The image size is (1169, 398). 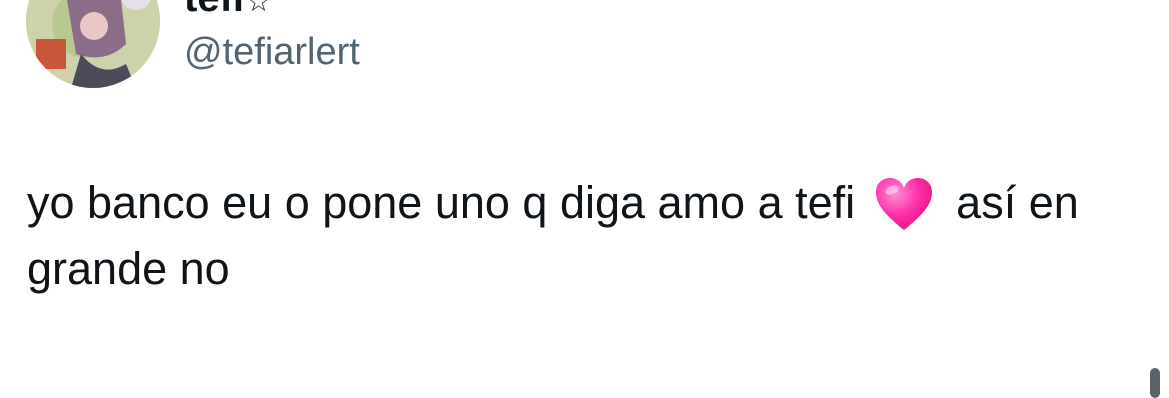 What do you see at coordinates (272, 52) in the screenshot?
I see `user-handle: @tefiarlert` at bounding box center [272, 52].